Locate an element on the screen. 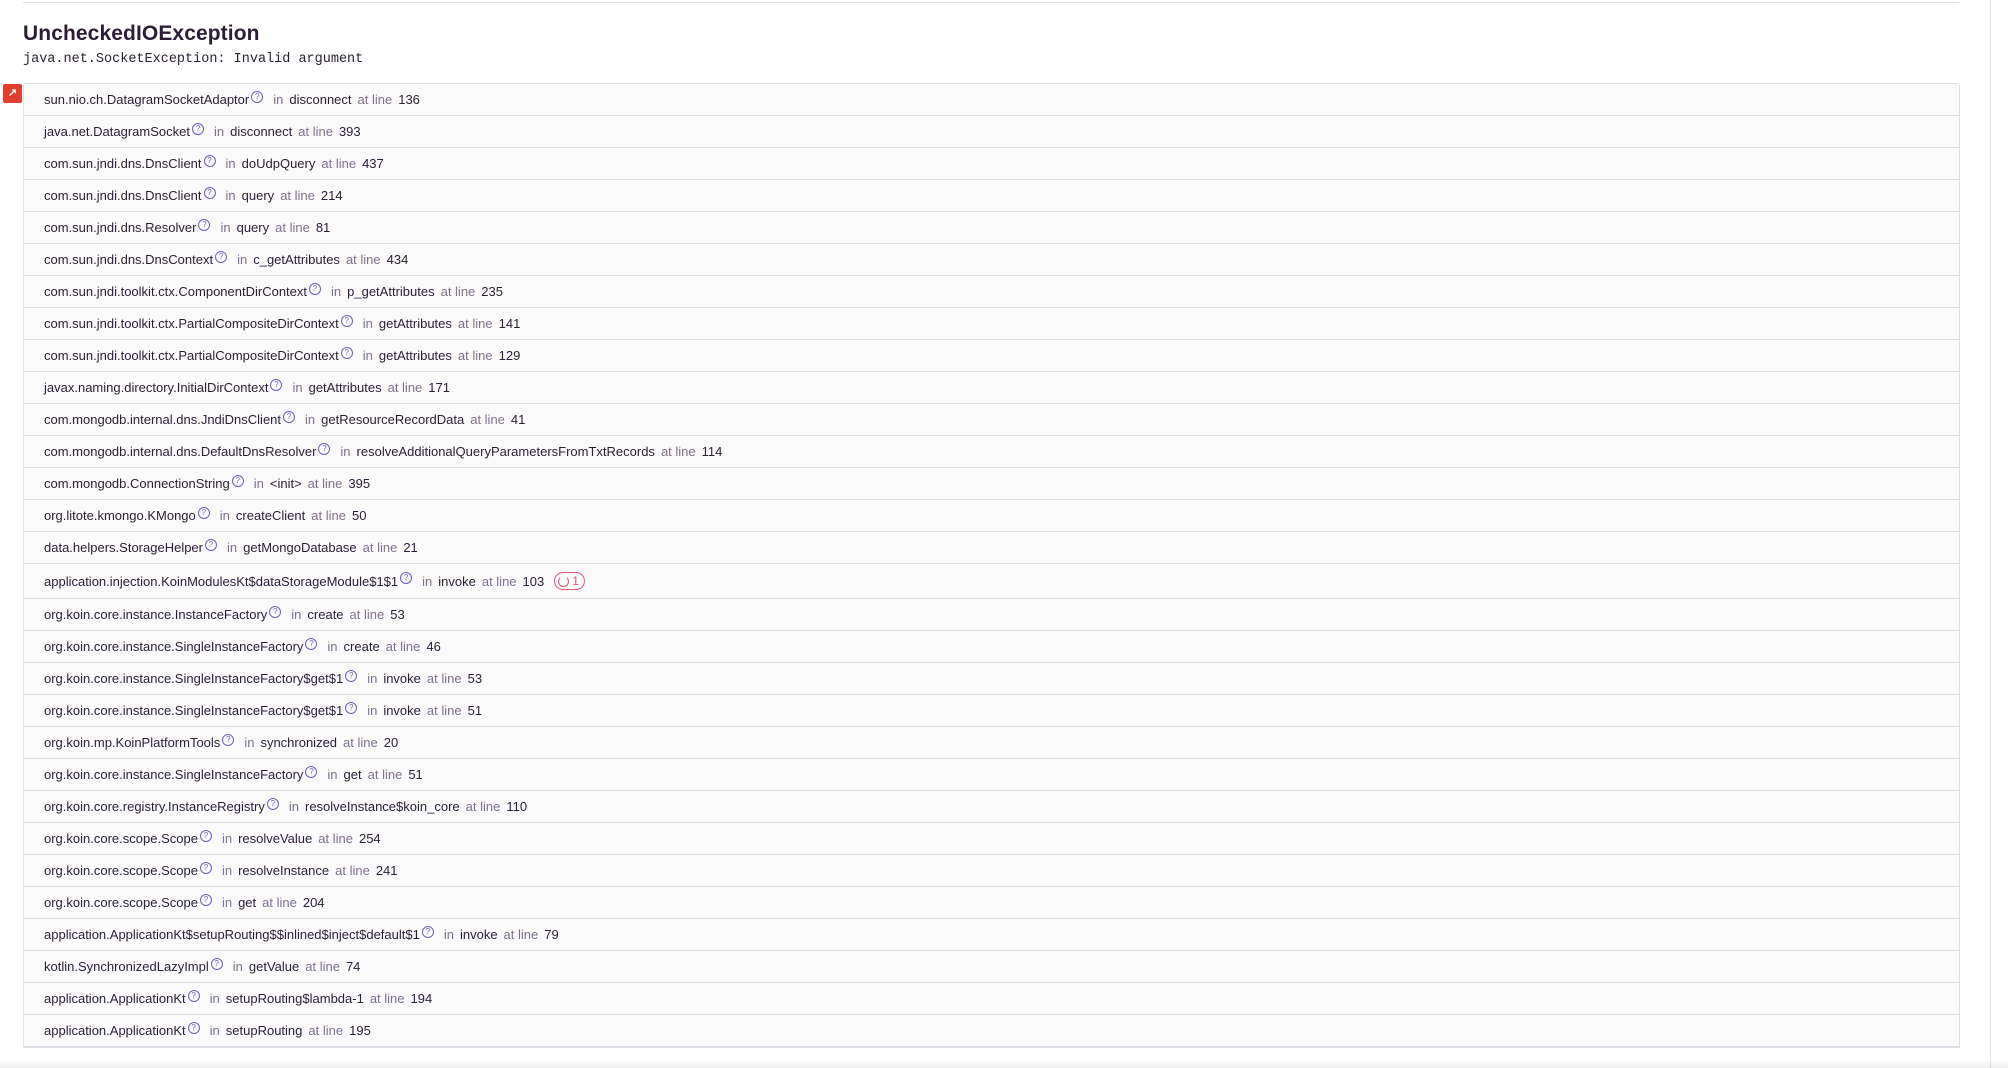  frame-line-number: 79 is located at coordinates (551, 934).